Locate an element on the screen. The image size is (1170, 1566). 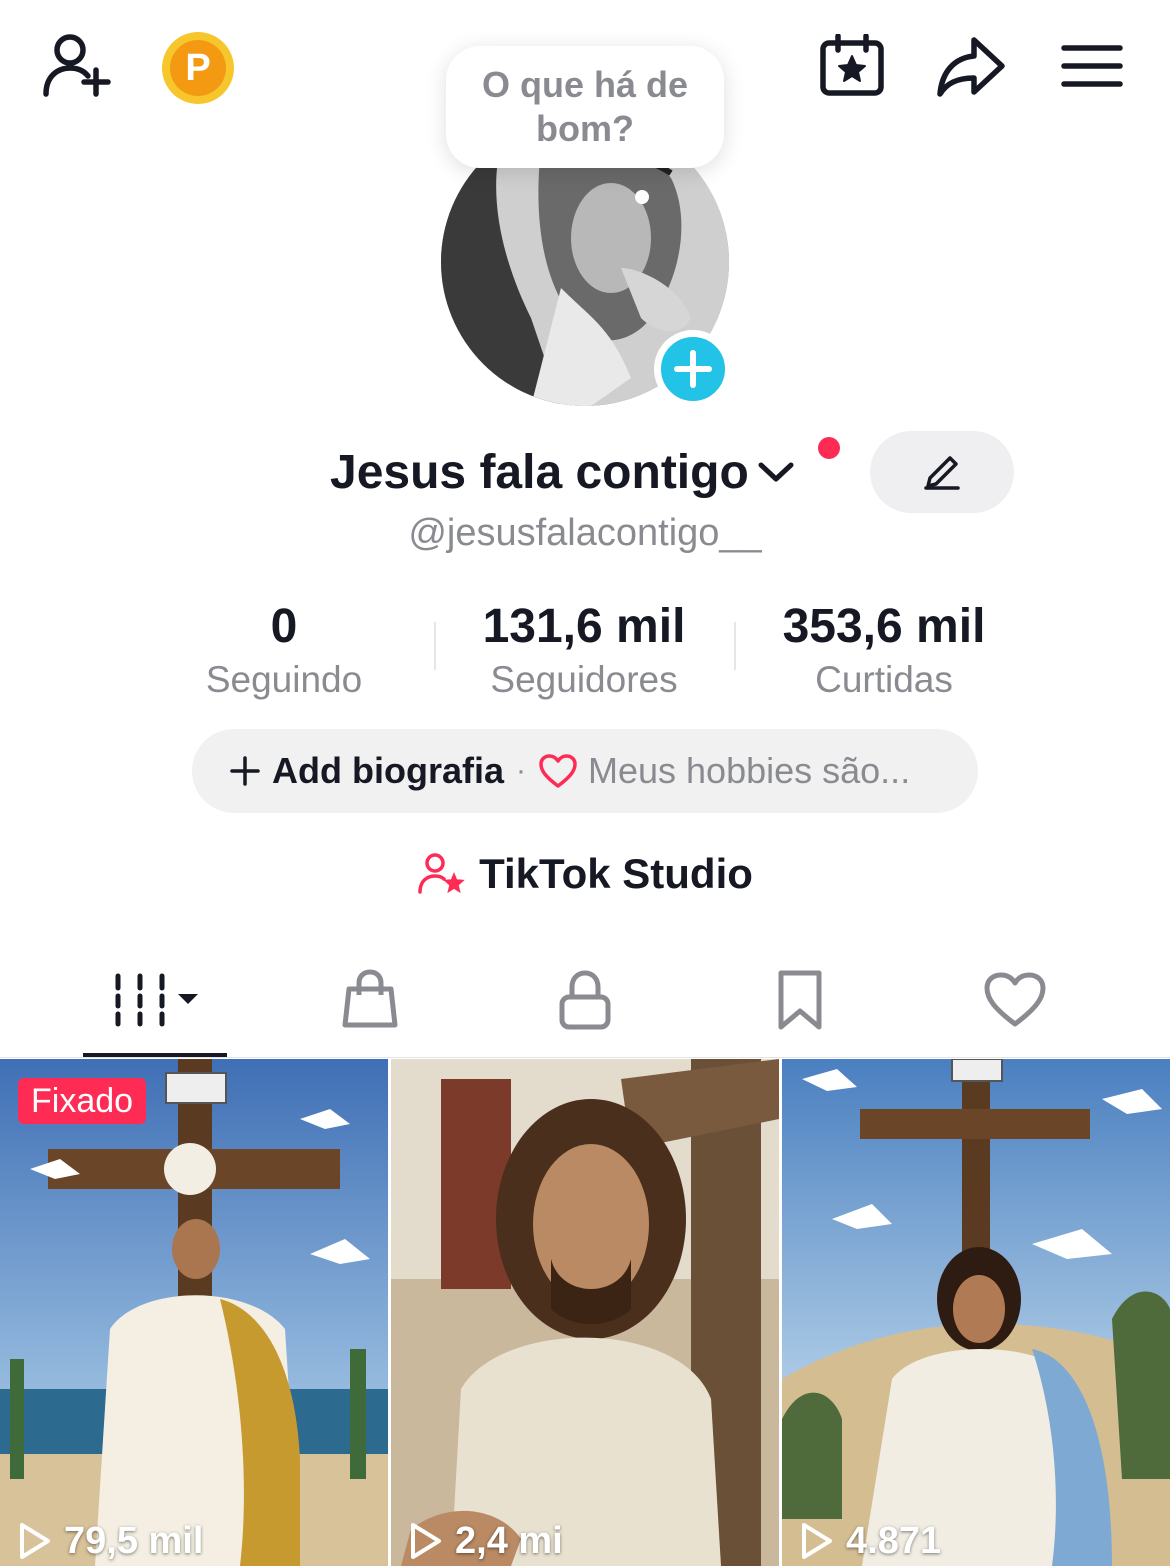
coins-button: P is located at coordinates (198, 68).